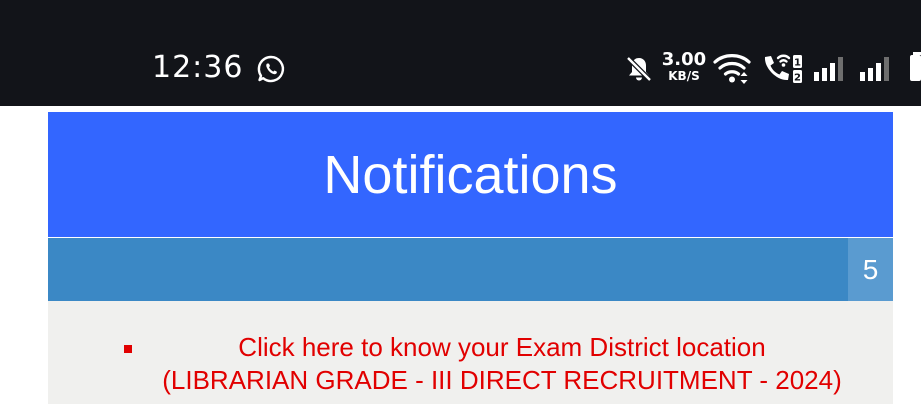  What do you see at coordinates (870, 269) in the screenshot?
I see `notification-count-badge: 5` at bounding box center [870, 269].